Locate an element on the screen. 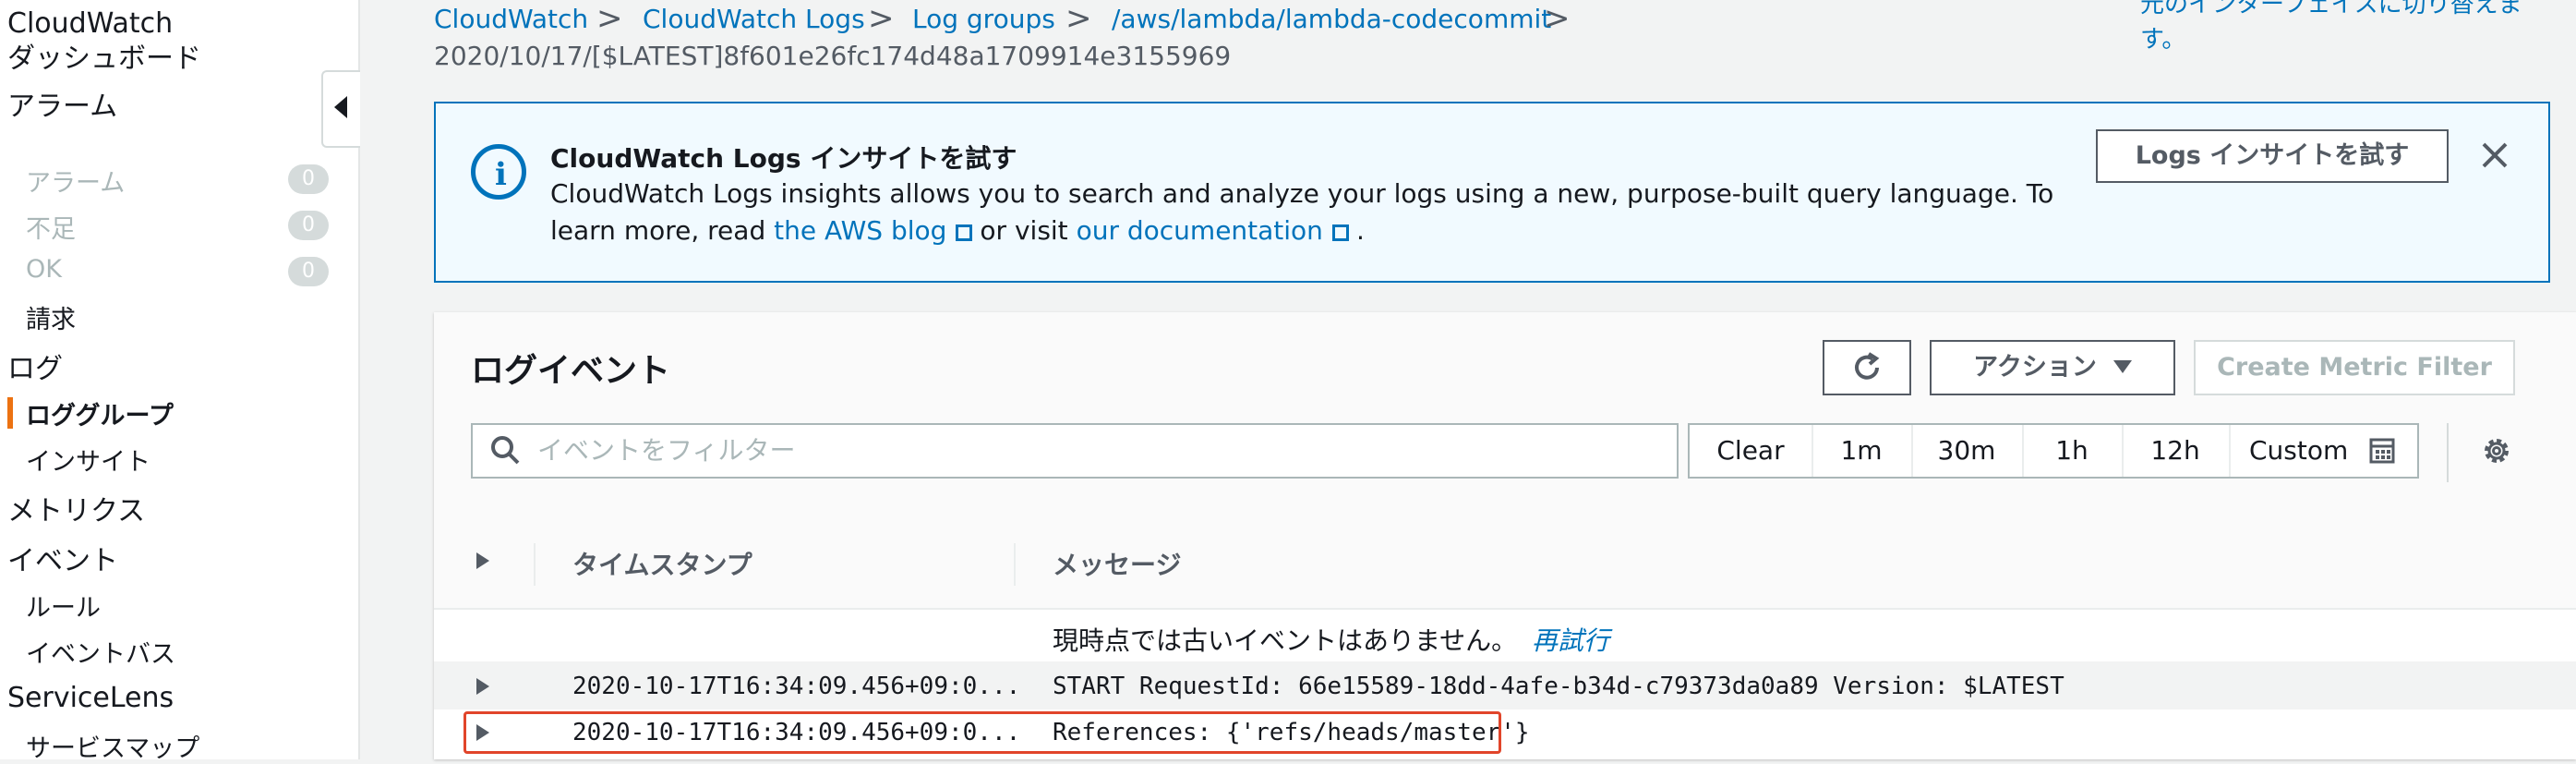 Image resolution: width=2576 pixels, height=764 pixels. refresh-icon is located at coordinates (1867, 366).